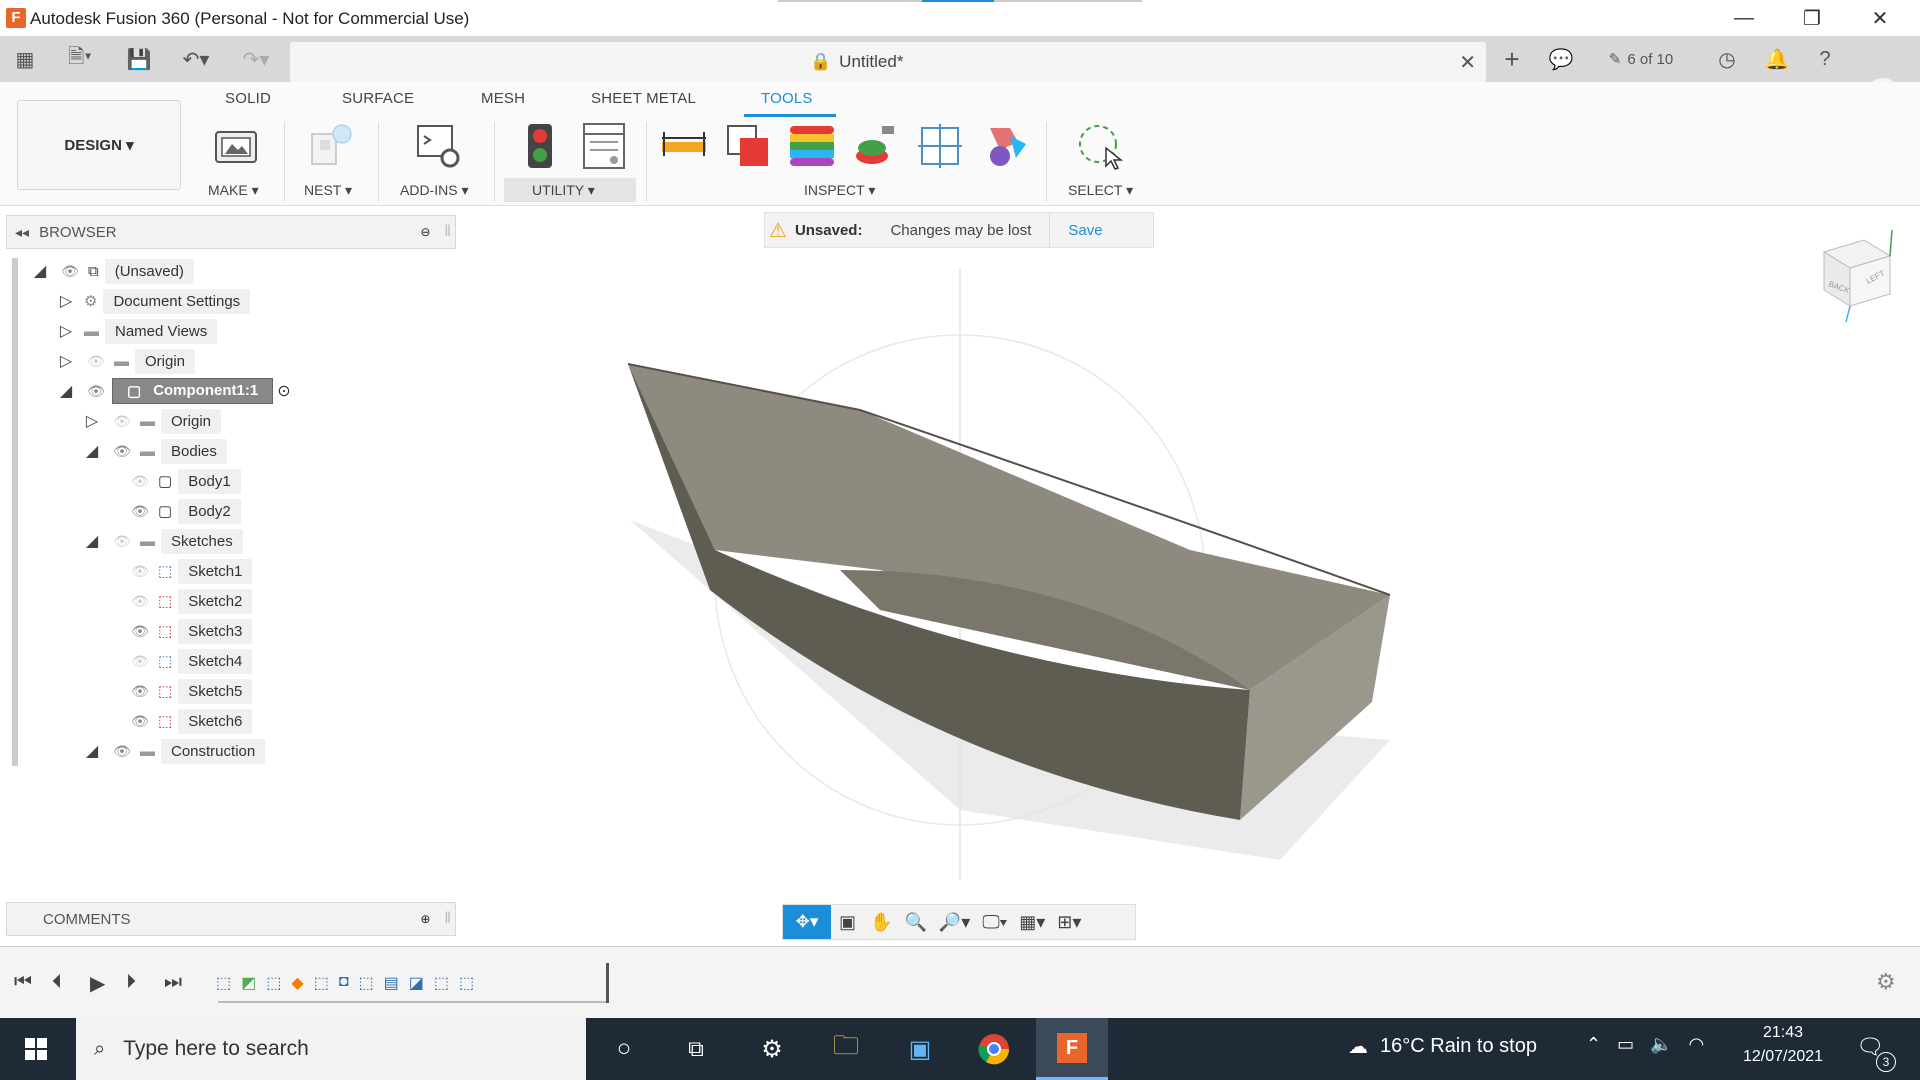 The image size is (1920, 1080). What do you see at coordinates (57, 982) in the screenshot?
I see `step-back-icon: ⏴` at bounding box center [57, 982].